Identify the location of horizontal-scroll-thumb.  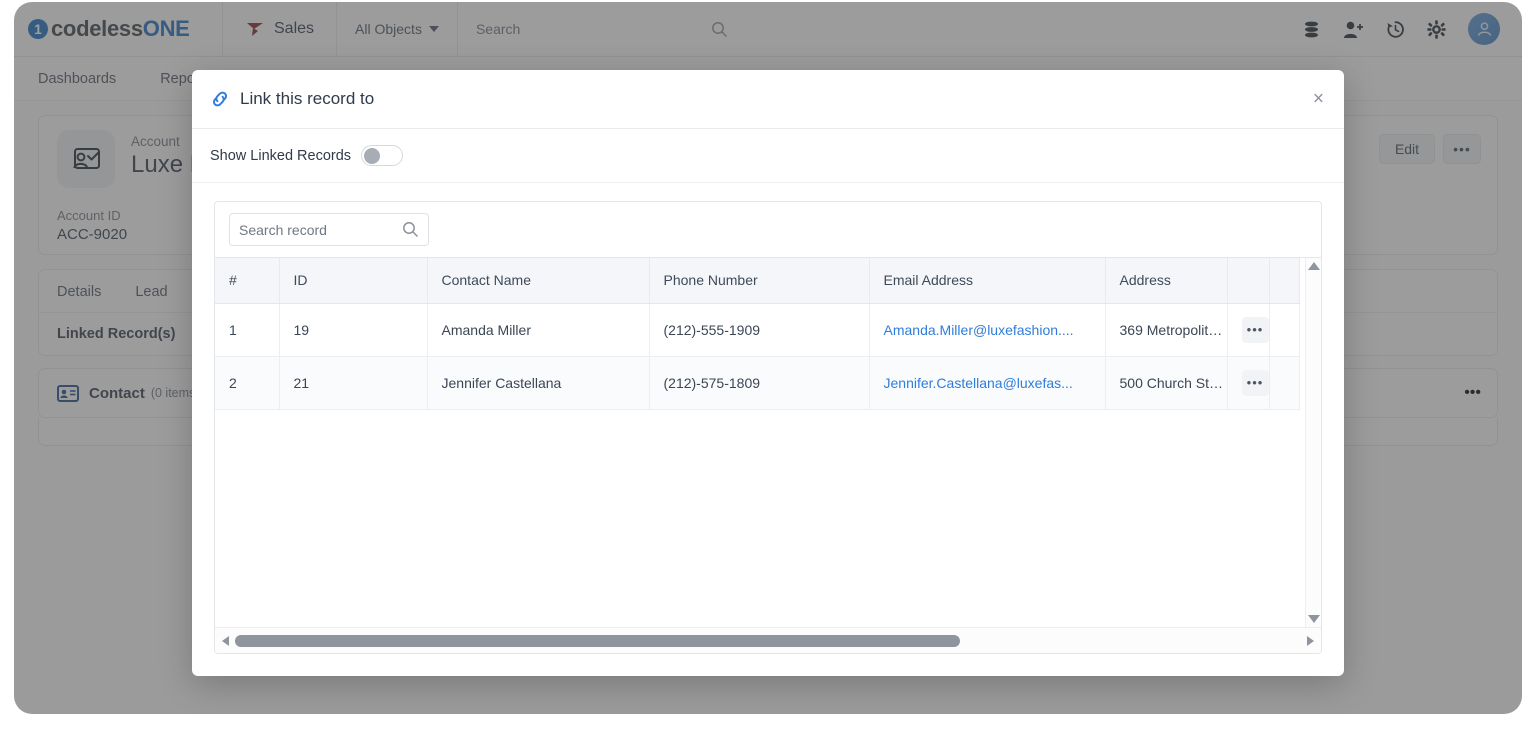
(597, 640).